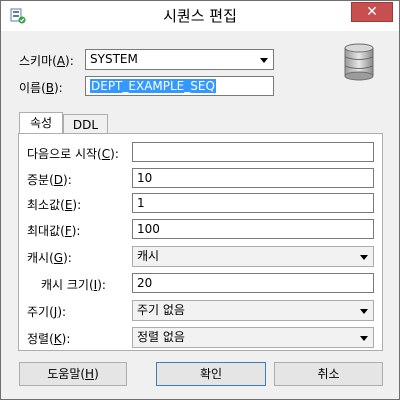 The image size is (400, 400). I want to click on name-value-selected: DEPT_EXAMPLE_SEQ, so click(153, 86).